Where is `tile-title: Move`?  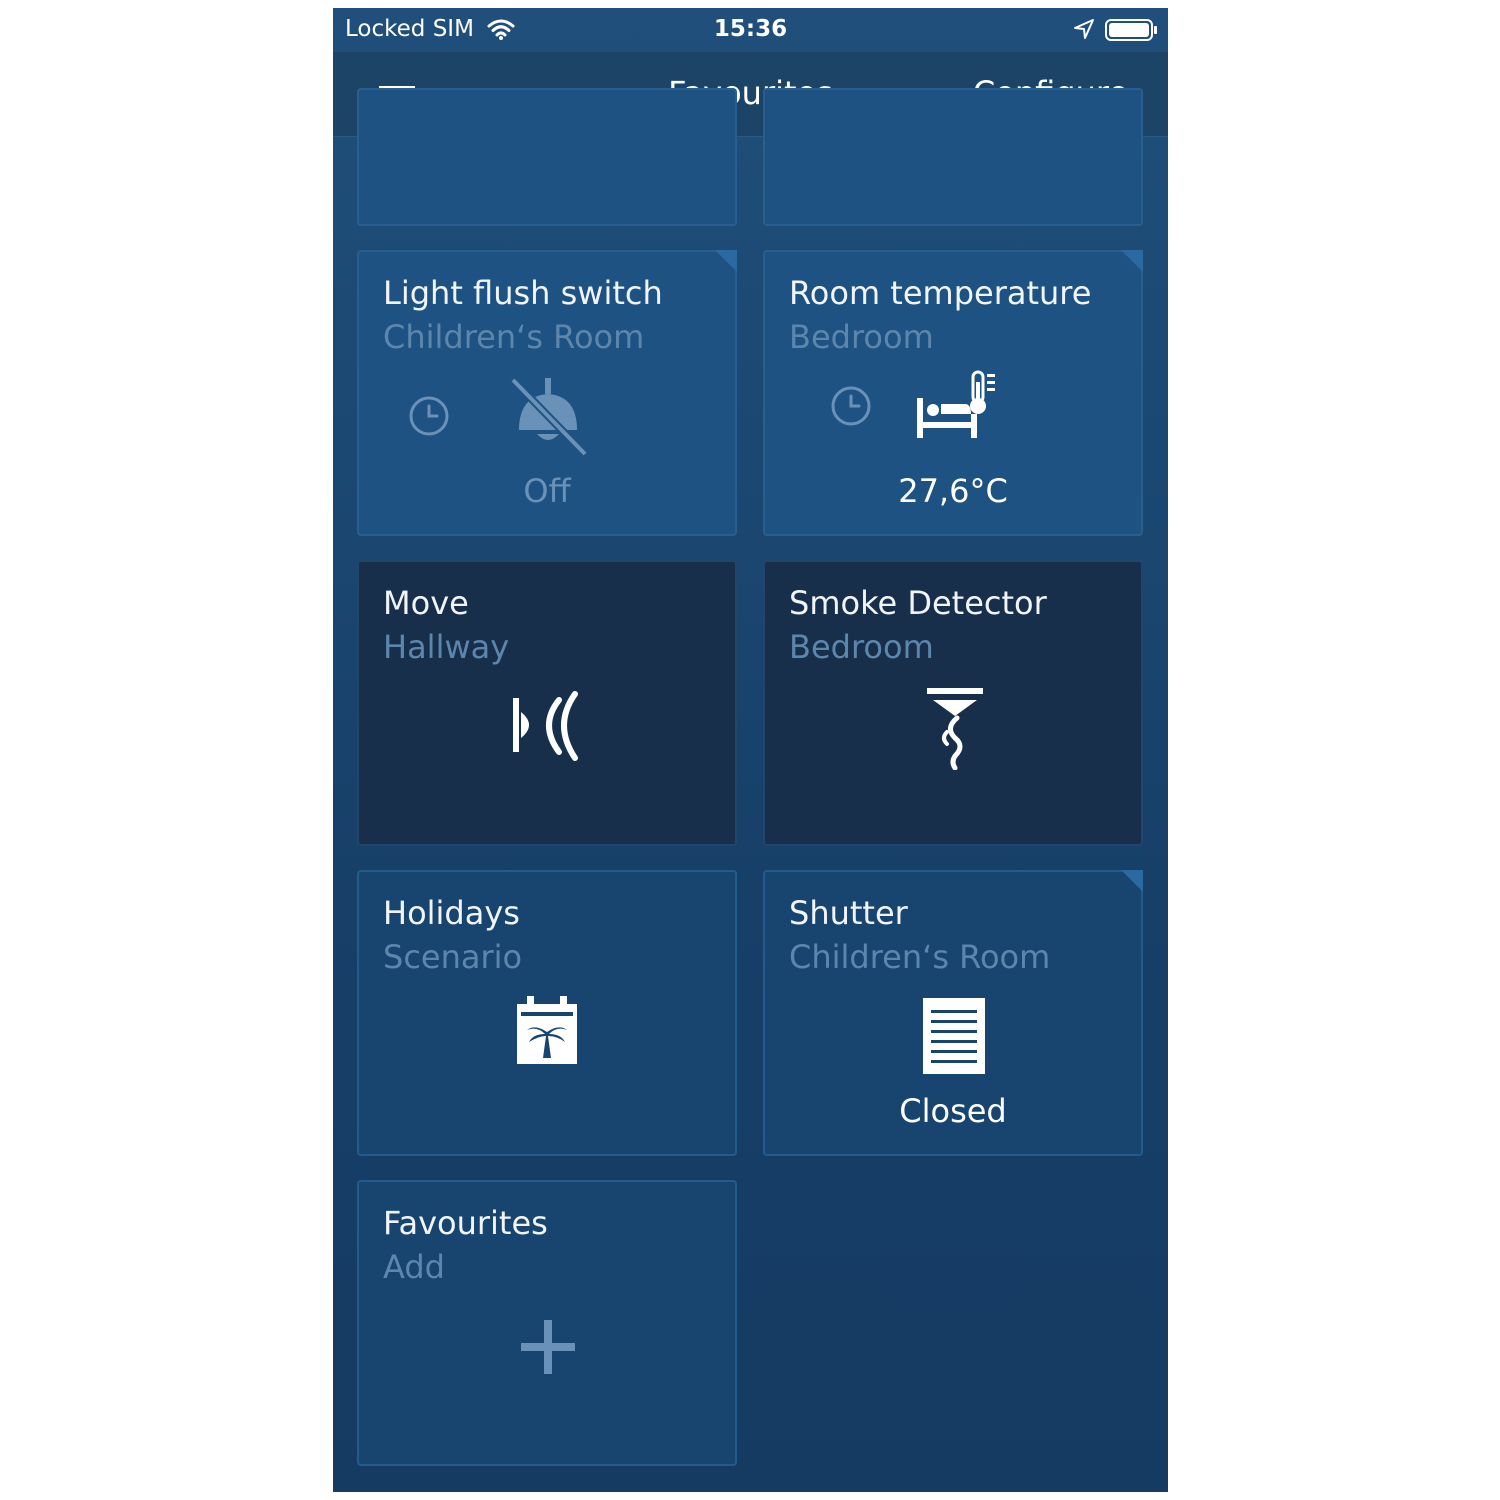 tile-title: Move is located at coordinates (426, 603).